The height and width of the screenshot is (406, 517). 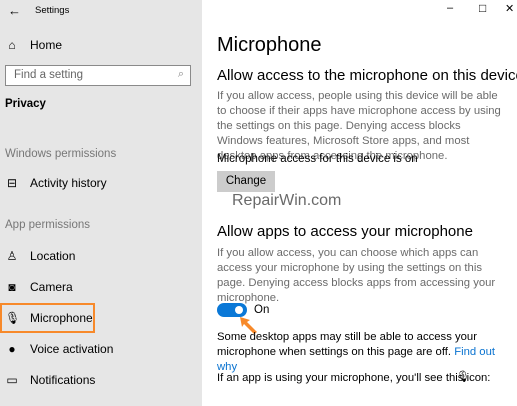 What do you see at coordinates (12, 183) in the screenshot?
I see `activity-history-icon: ⊟` at bounding box center [12, 183].